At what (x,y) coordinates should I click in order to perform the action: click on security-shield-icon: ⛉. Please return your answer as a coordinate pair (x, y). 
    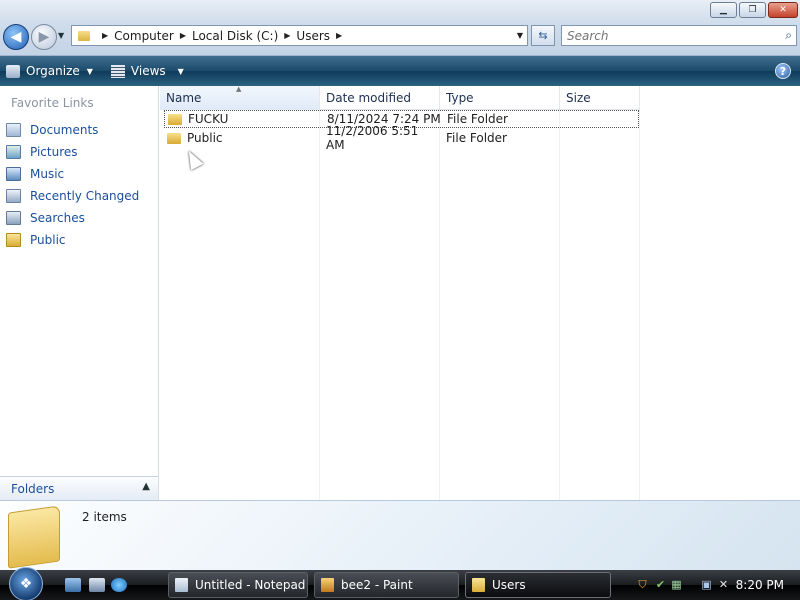
    Looking at the image, I should click on (642, 585).